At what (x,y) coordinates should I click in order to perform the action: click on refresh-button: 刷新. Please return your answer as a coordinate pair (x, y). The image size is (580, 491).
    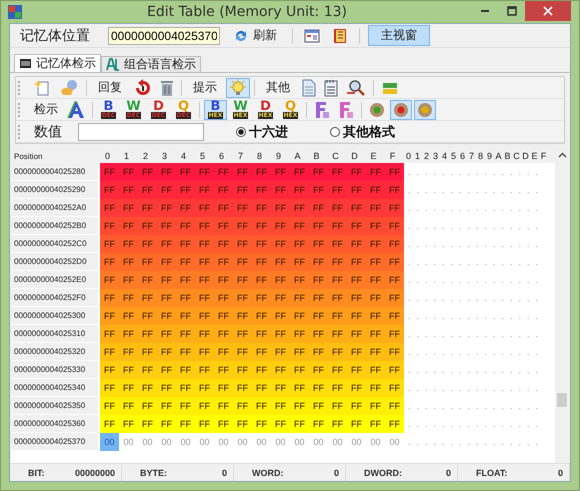
    Looking at the image, I should click on (255, 36).